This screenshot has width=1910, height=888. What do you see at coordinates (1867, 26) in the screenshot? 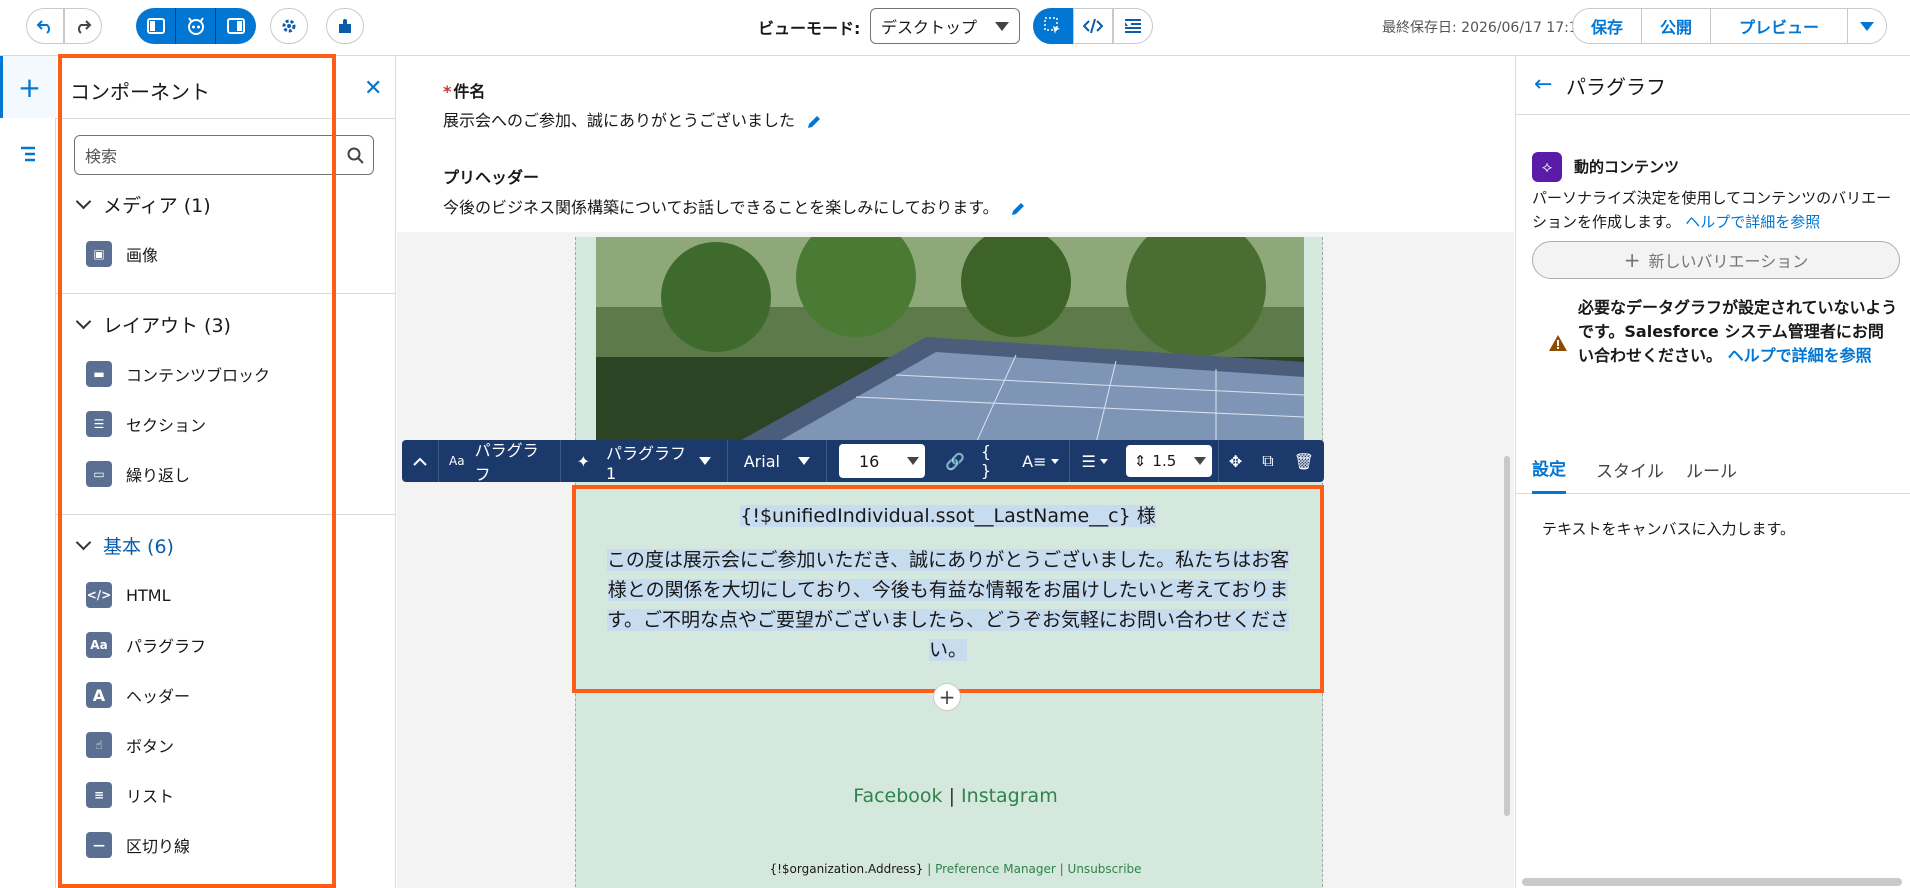
I see `preview-menu-button` at bounding box center [1867, 26].